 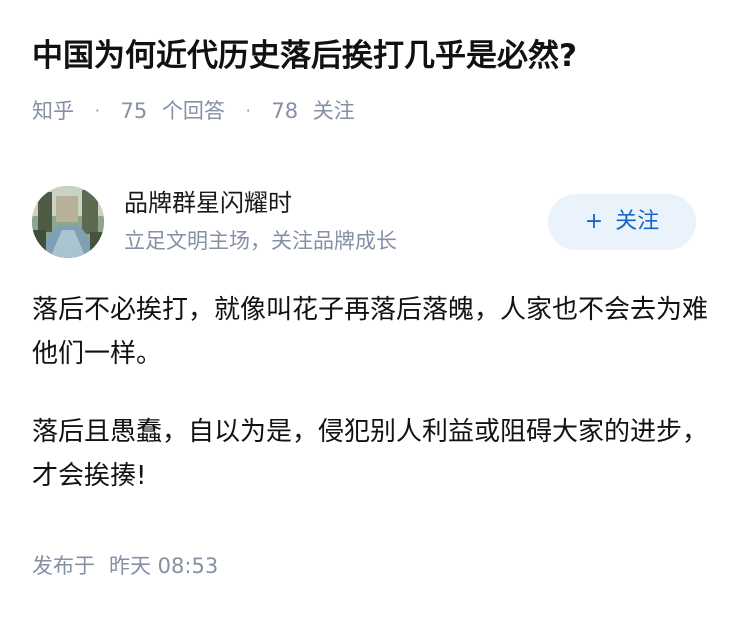 I want to click on question-meta: 知乎 · 75 个回答 · 78 关注, so click(x=193, y=110).